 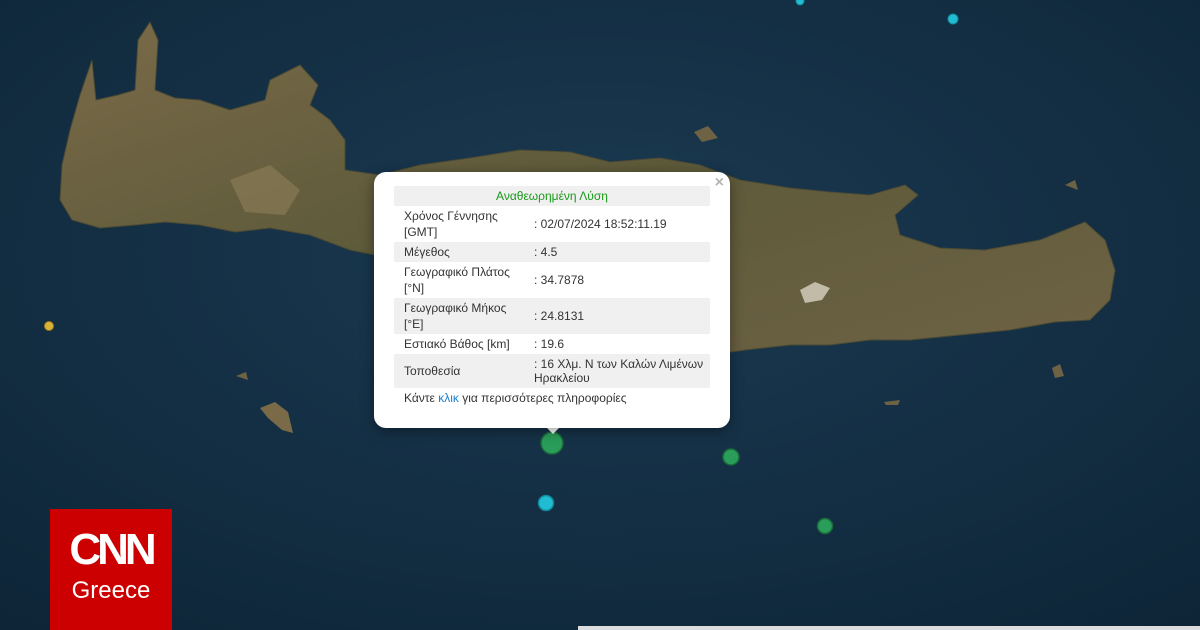 I want to click on more-info-text: Κάντε κλικ για περισσότερες πληροφορίες, so click(x=552, y=396).